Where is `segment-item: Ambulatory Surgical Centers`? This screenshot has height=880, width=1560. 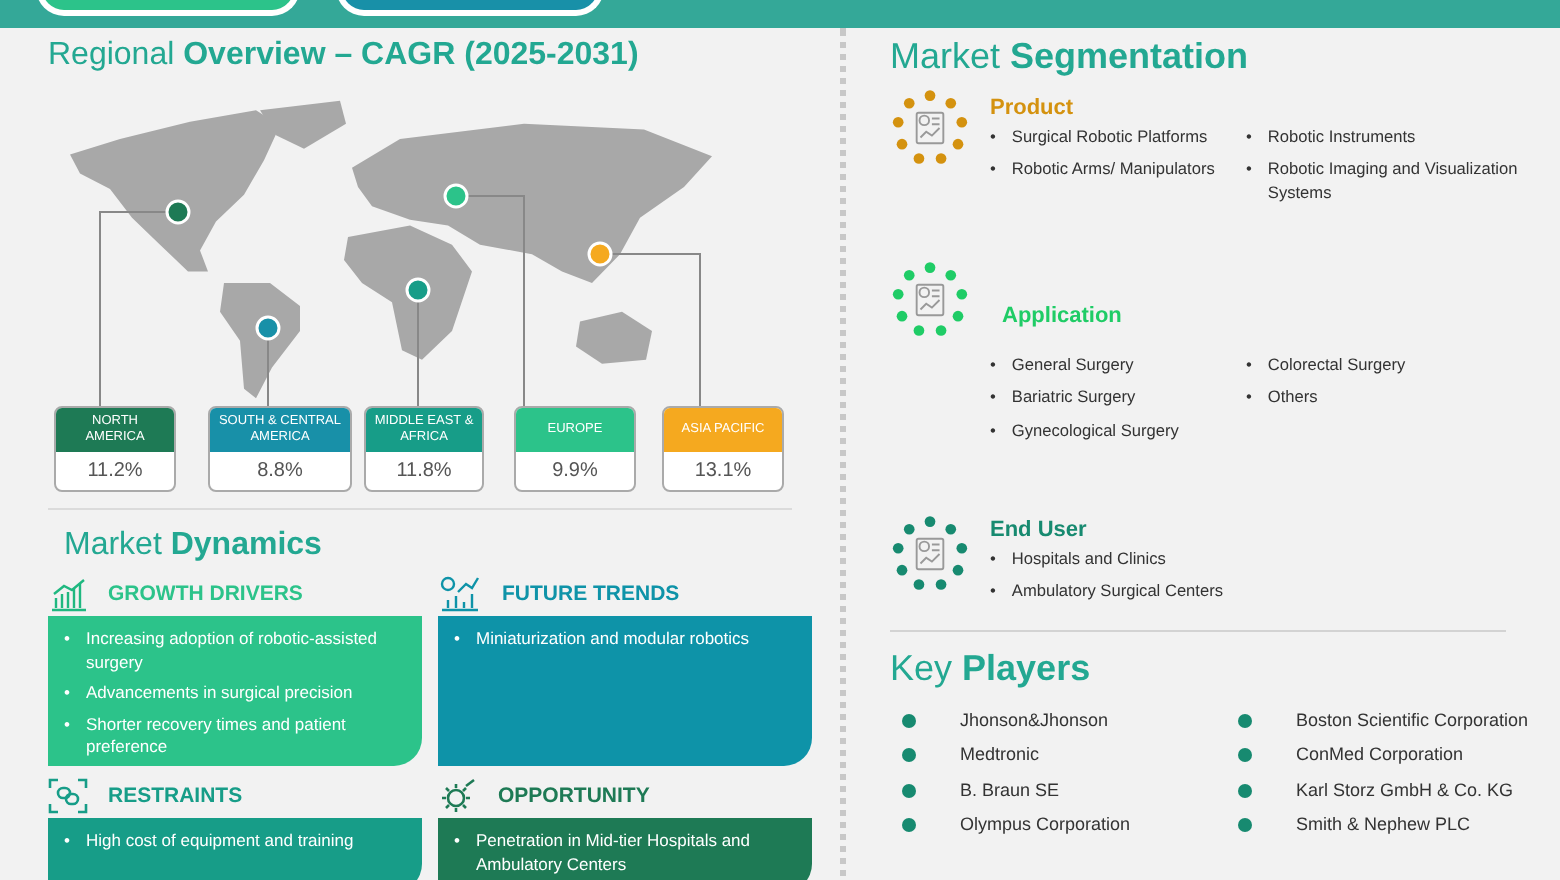 segment-item: Ambulatory Surgical Centers is located at coordinates (1117, 592).